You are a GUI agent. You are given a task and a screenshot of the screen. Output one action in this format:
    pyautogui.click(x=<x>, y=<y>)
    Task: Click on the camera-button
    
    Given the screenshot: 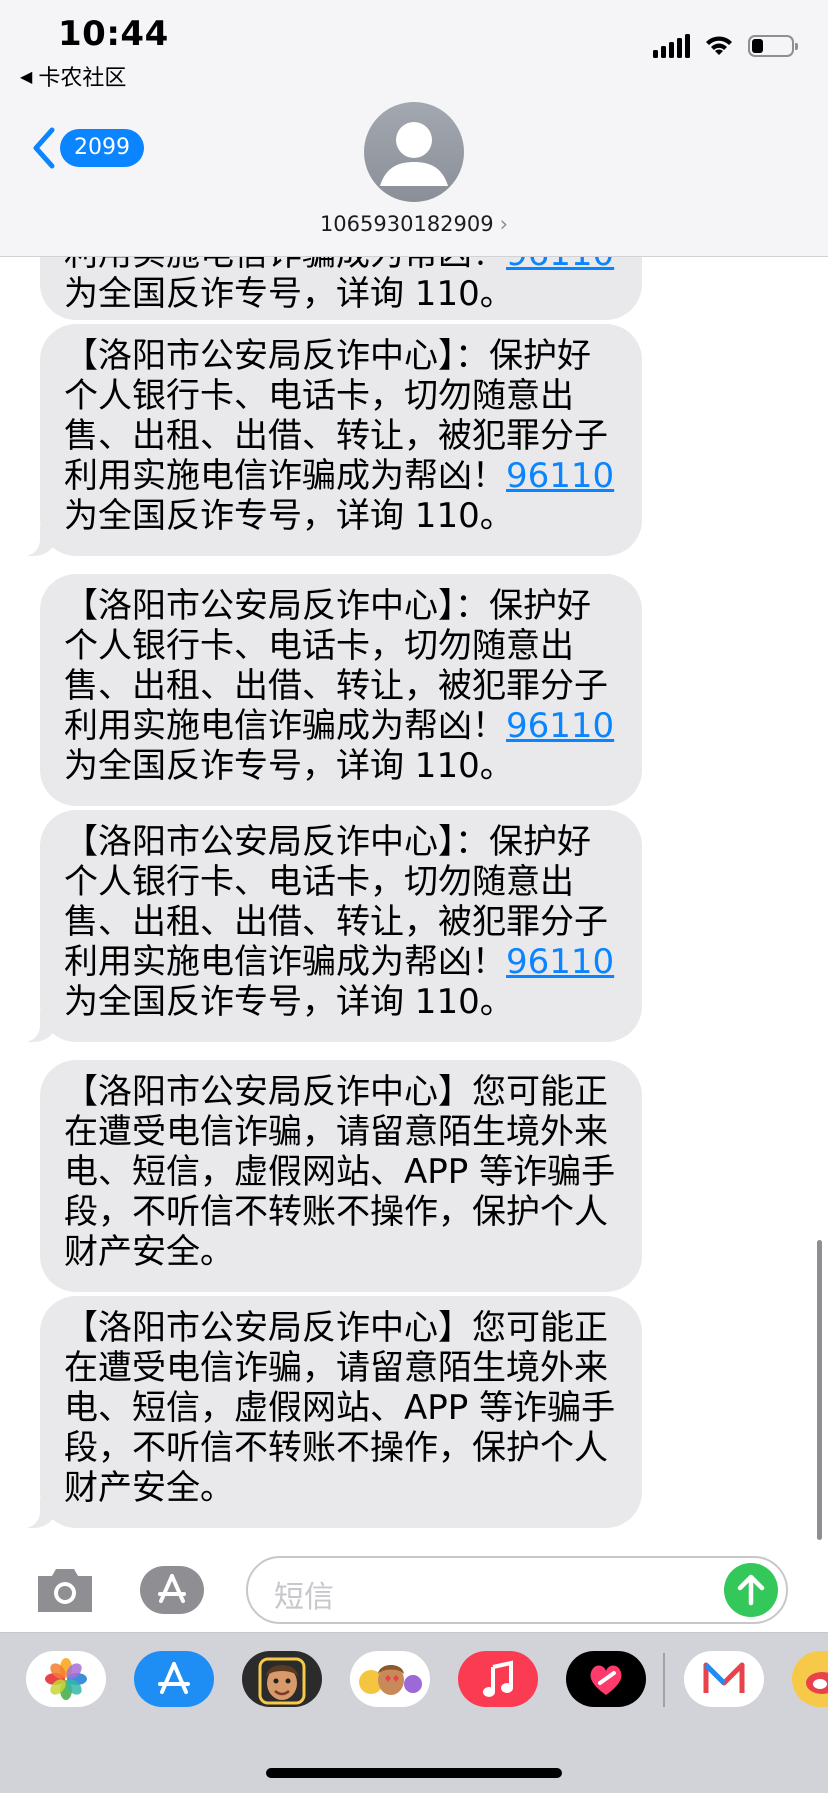 What is the action you would take?
    pyautogui.click(x=65, y=1592)
    